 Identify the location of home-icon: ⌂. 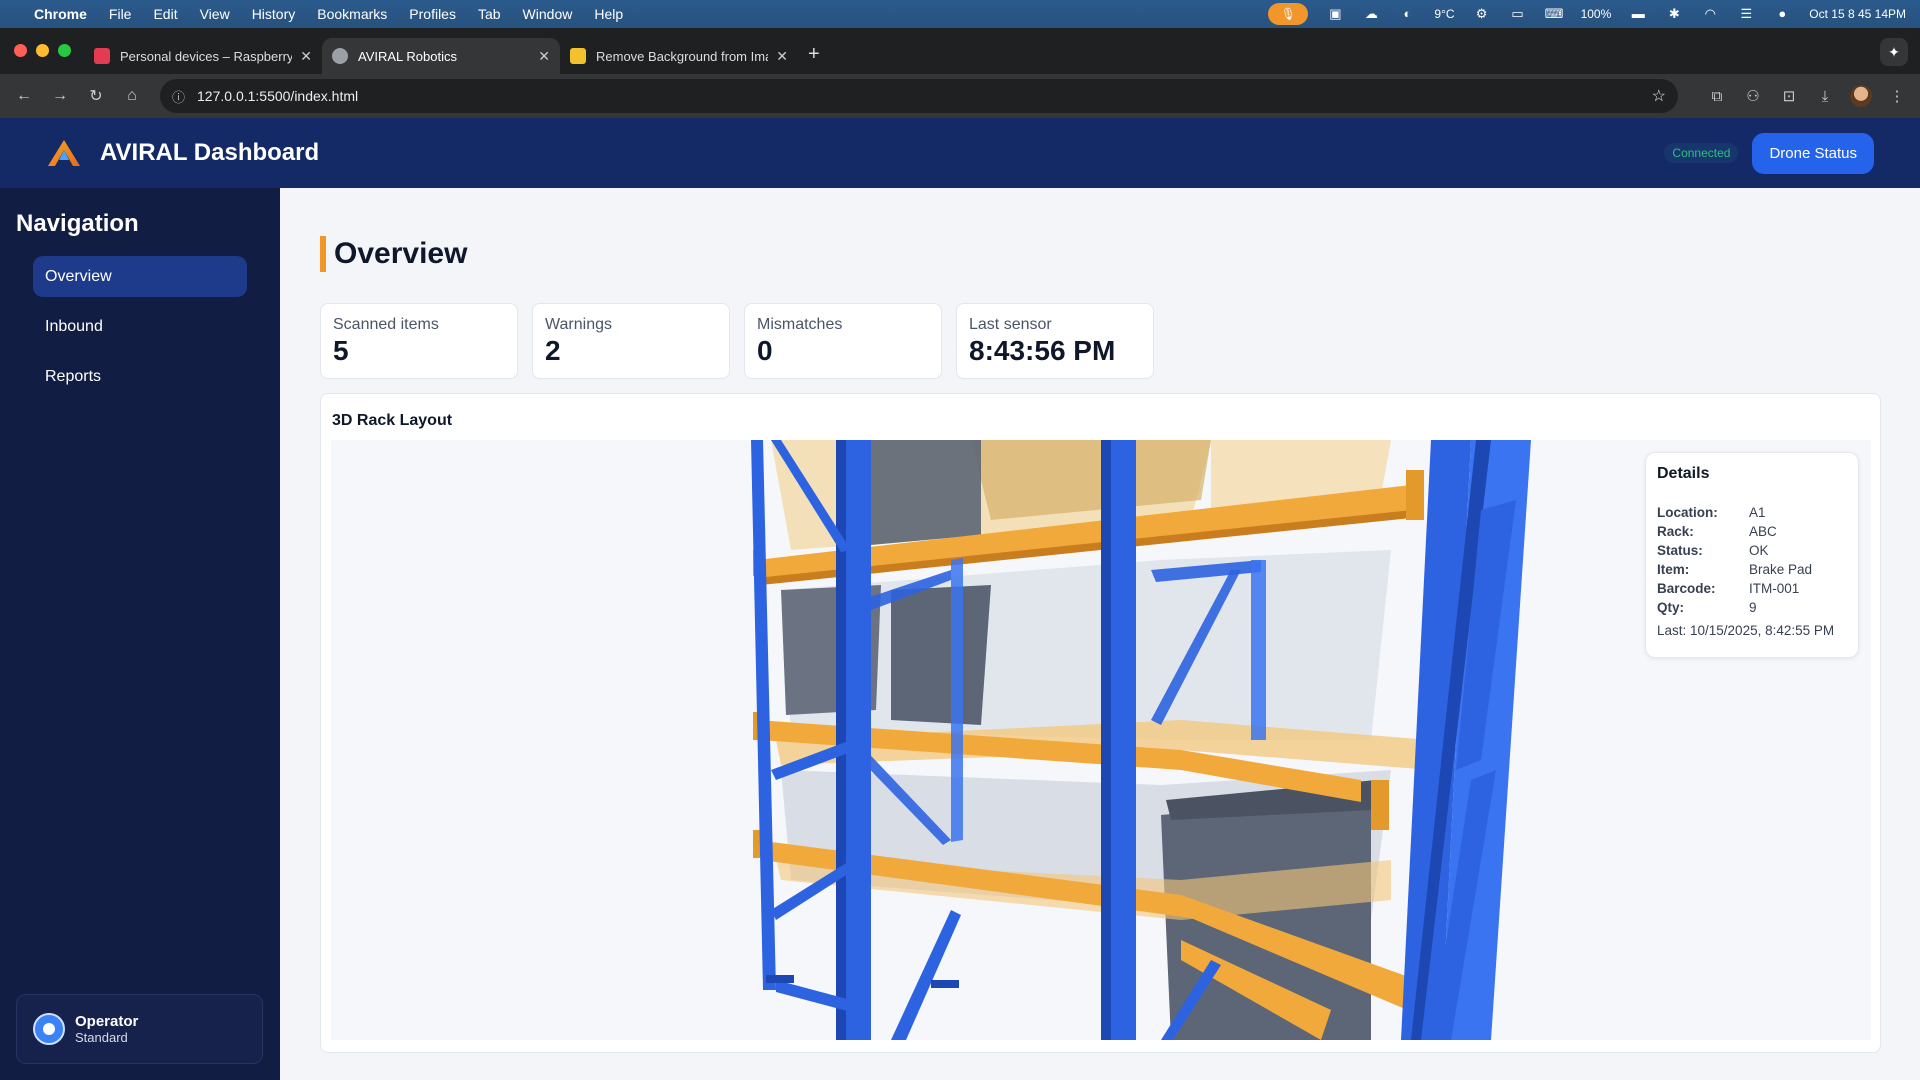
(132, 96).